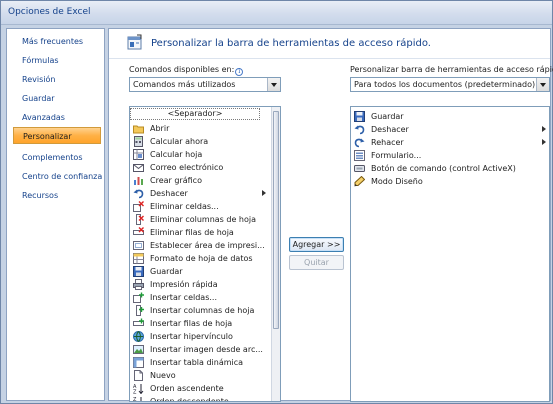 The height and width of the screenshot is (404, 553). I want to click on delete-cells-icon, so click(138, 206).